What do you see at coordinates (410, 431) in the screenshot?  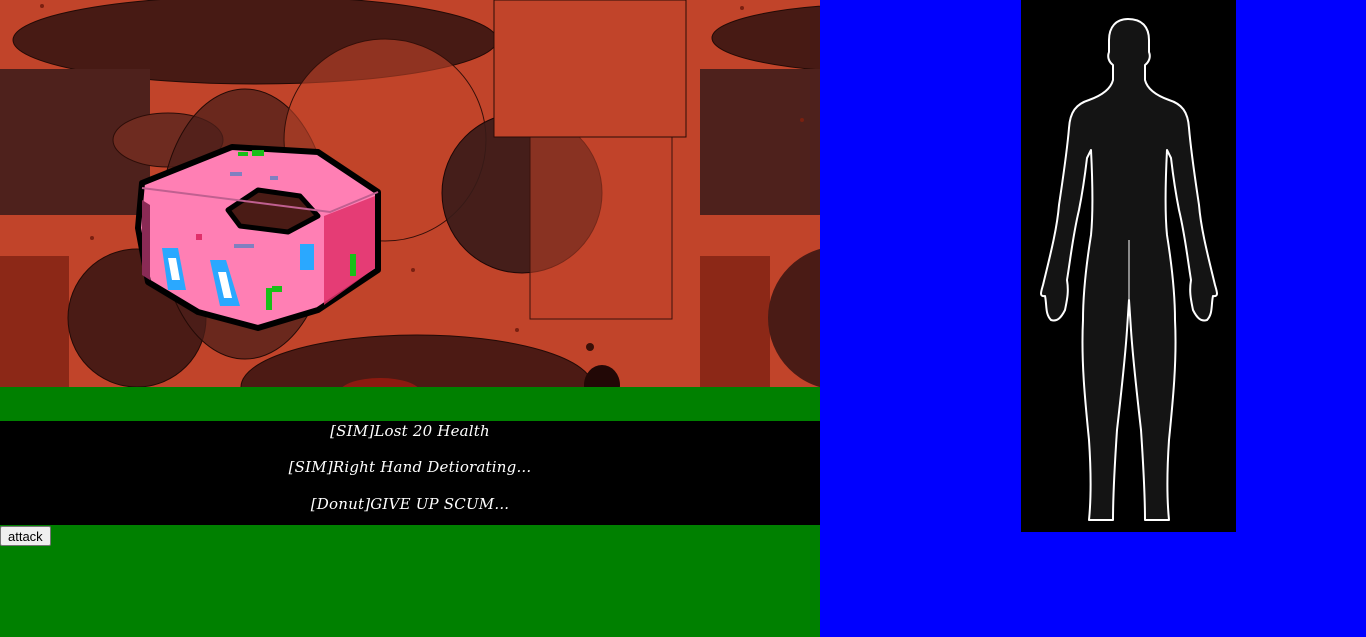 I see `log-line: [SIM]Lost 20 Health` at bounding box center [410, 431].